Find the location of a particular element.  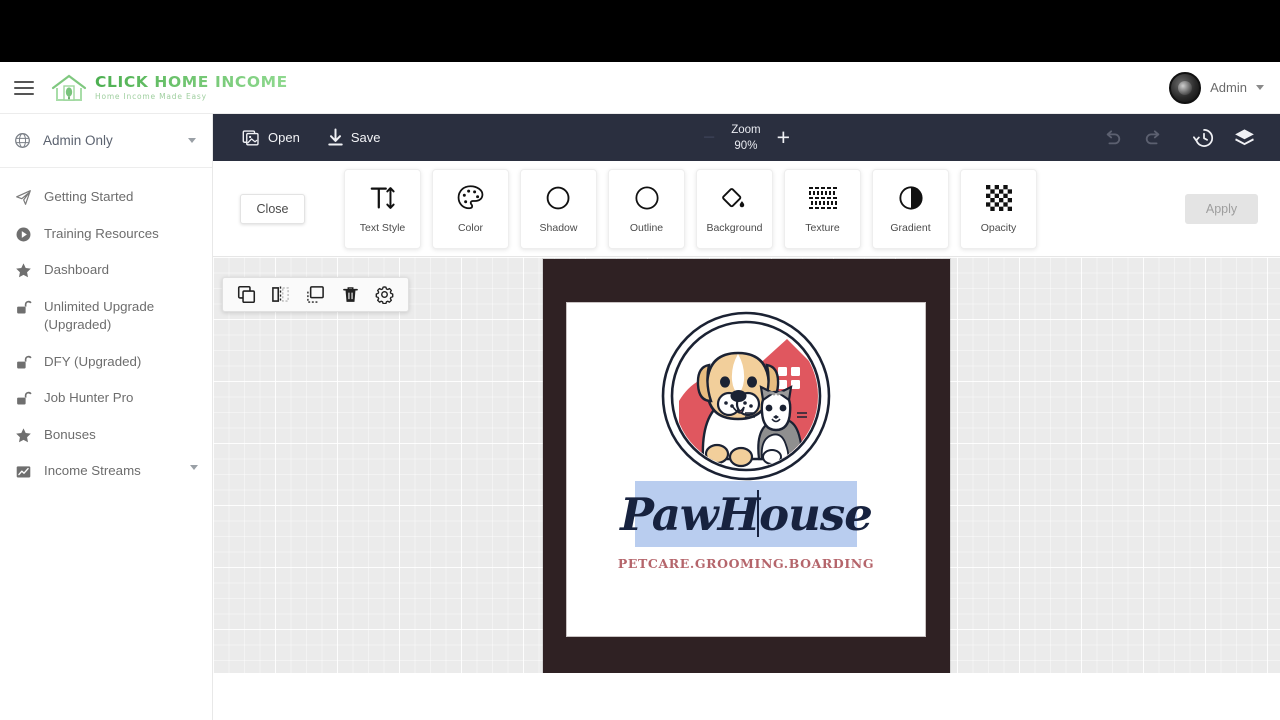

text-cursor-caret is located at coordinates (758, 513).